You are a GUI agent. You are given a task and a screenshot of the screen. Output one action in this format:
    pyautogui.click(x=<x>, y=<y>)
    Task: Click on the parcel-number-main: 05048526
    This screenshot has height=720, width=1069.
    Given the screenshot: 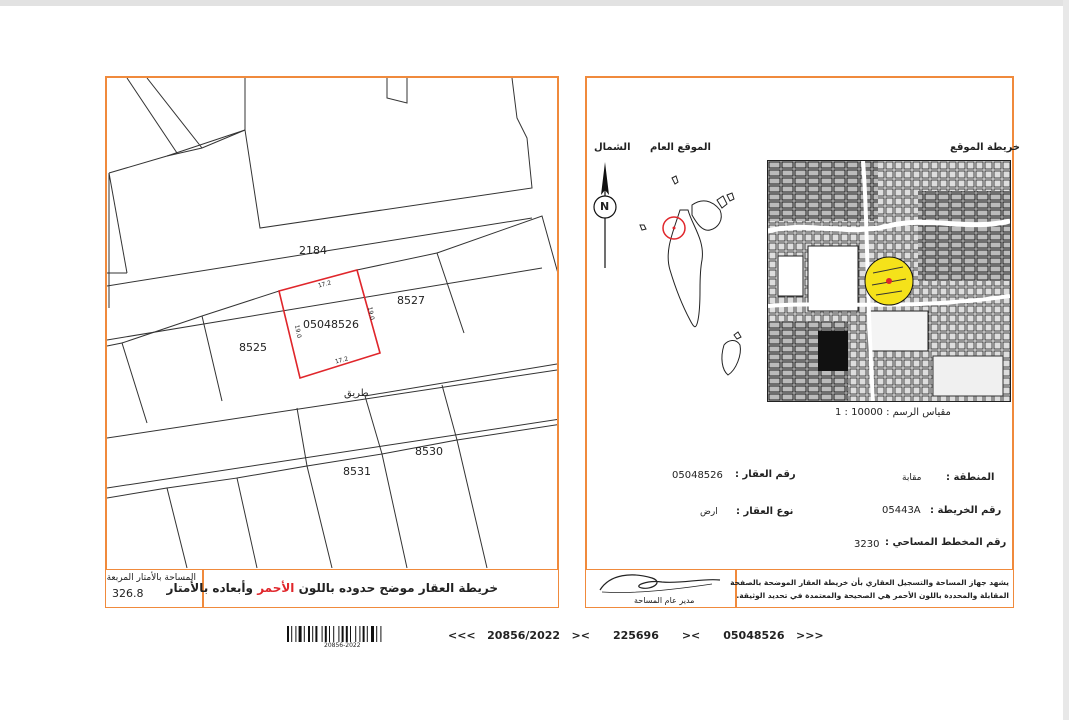 What is the action you would take?
    pyautogui.click(x=331, y=324)
    